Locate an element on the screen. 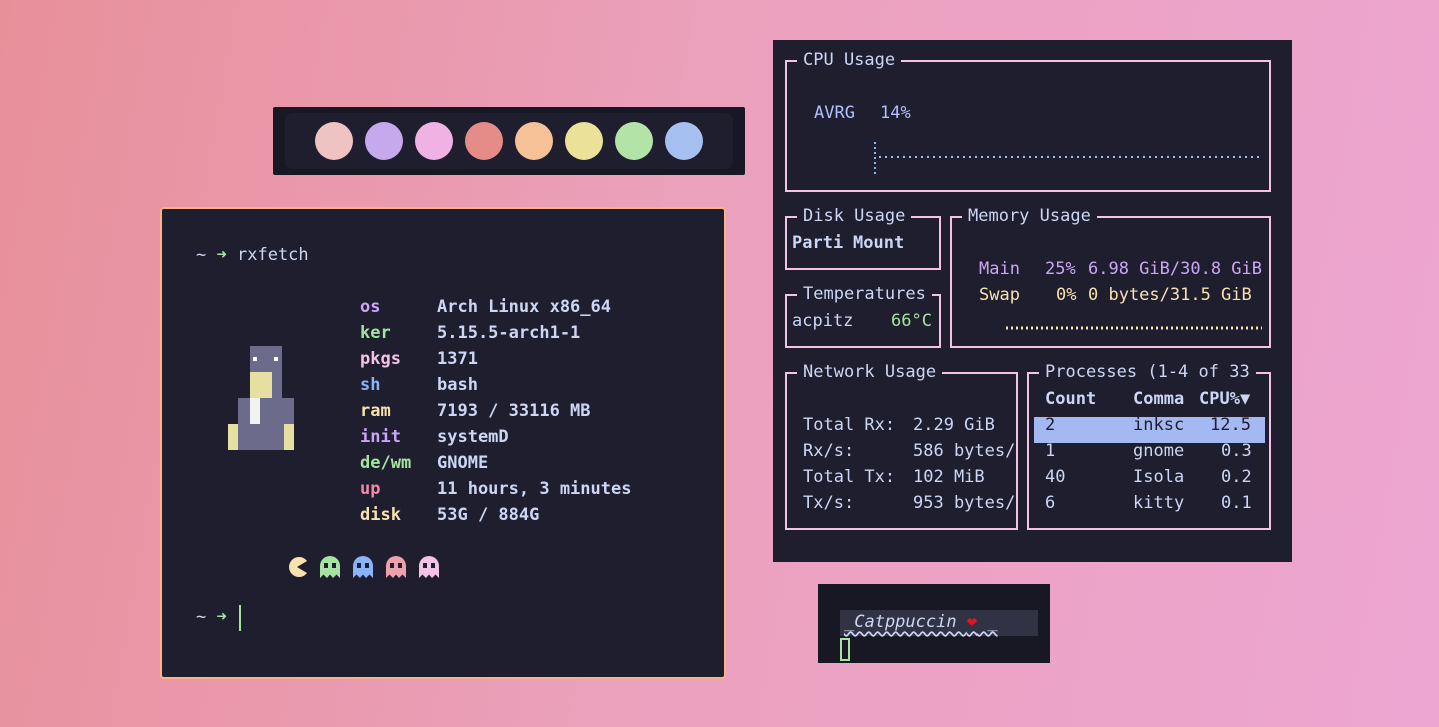  temperatures-title: Temperatures is located at coordinates (864, 294).